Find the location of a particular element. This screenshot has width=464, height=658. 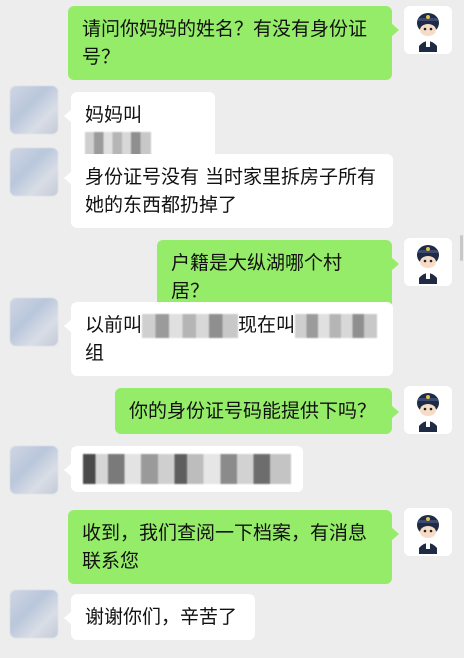

redacted-new-name-mosaic is located at coordinates (336, 325).